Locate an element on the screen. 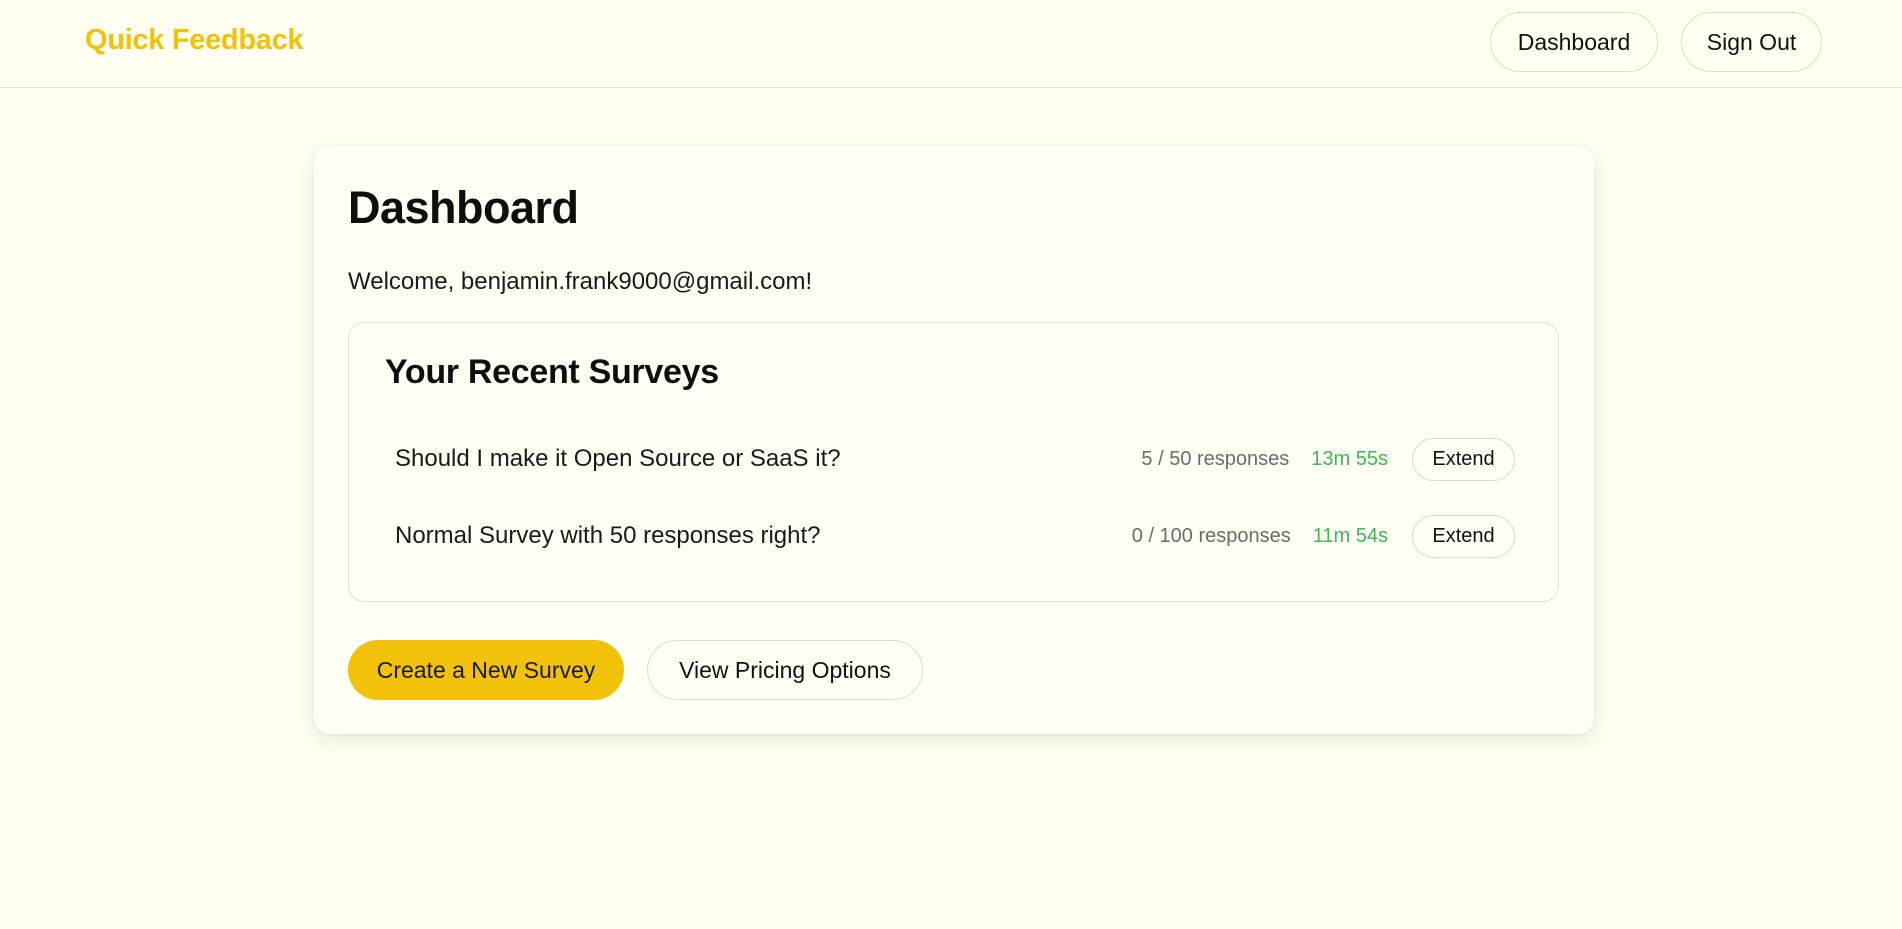 Image resolution: width=1902 pixels, height=929 pixels. survey-time-remaining: 13m 55s is located at coordinates (1349, 458).